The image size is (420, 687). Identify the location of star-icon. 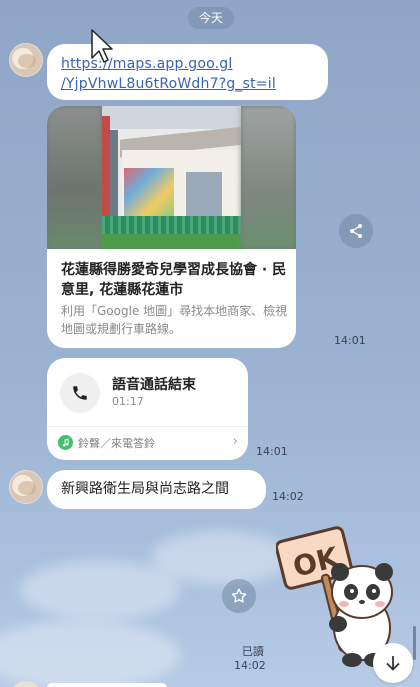
(239, 595).